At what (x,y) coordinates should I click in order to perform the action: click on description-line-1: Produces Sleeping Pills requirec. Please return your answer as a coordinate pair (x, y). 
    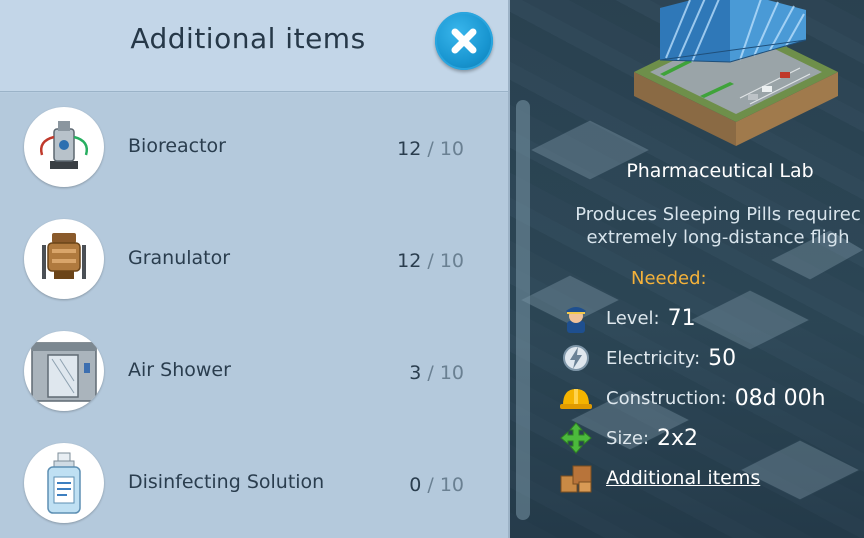
    Looking at the image, I should click on (718, 214).